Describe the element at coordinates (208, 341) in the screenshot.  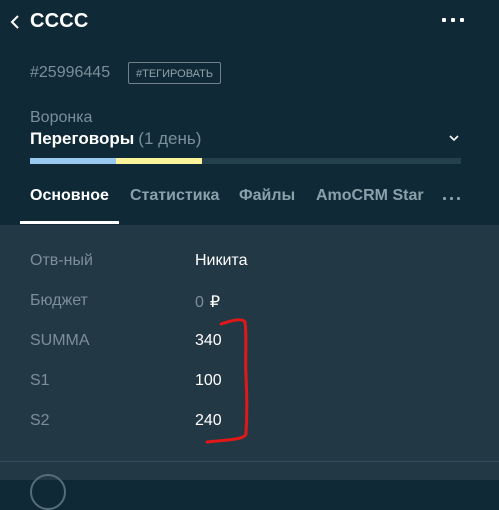
I see `field-value-summa: 340` at that location.